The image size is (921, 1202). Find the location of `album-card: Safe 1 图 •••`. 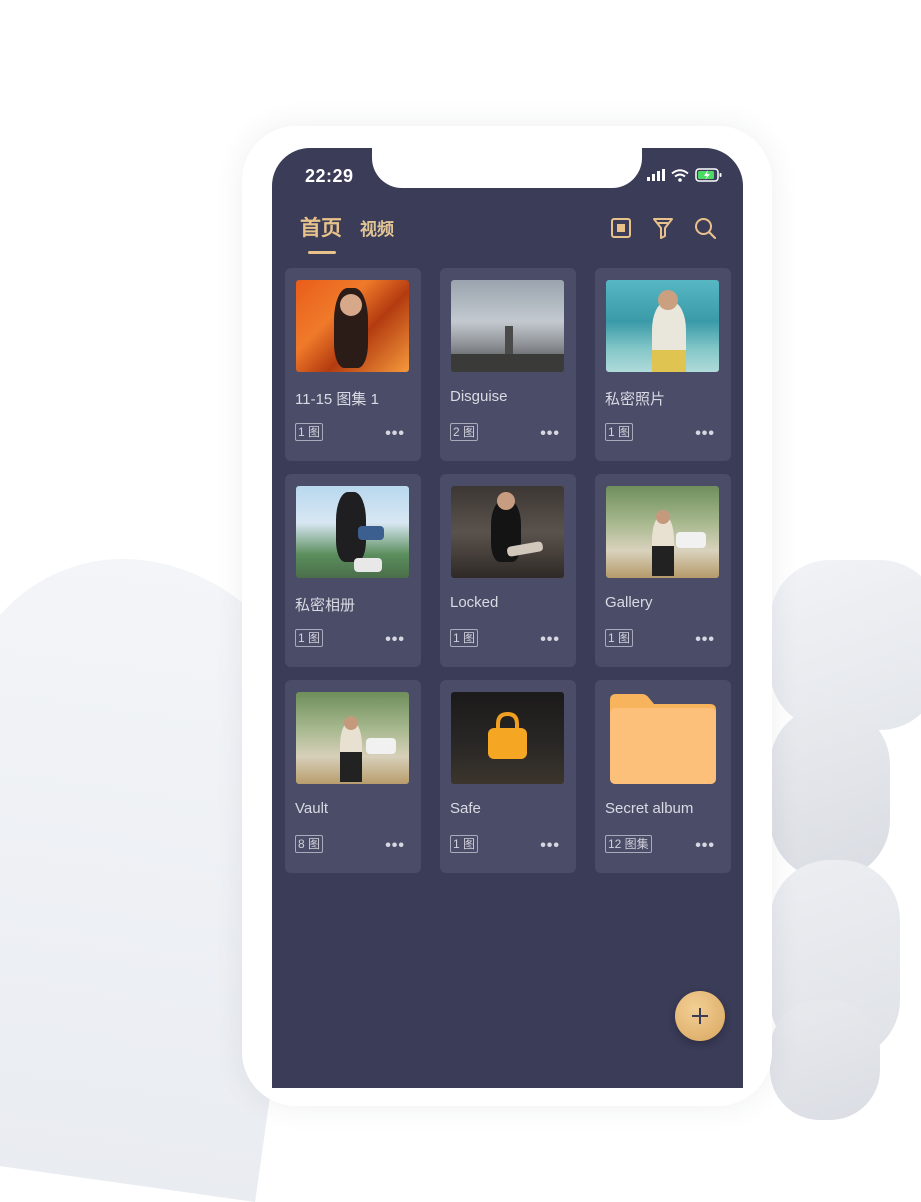

album-card: Safe 1 图 ••• is located at coordinates (508, 776).